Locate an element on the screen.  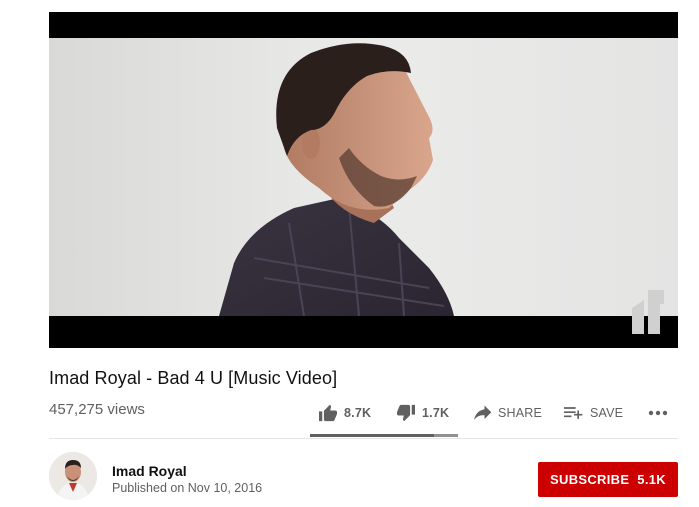
more-horizontal-icon is located at coordinates (658, 413).